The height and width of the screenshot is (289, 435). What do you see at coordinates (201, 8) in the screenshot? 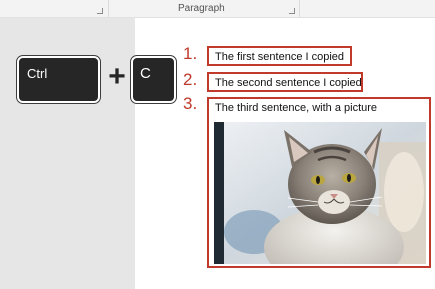
I see `paragraph-group-label: Paragraph` at bounding box center [201, 8].